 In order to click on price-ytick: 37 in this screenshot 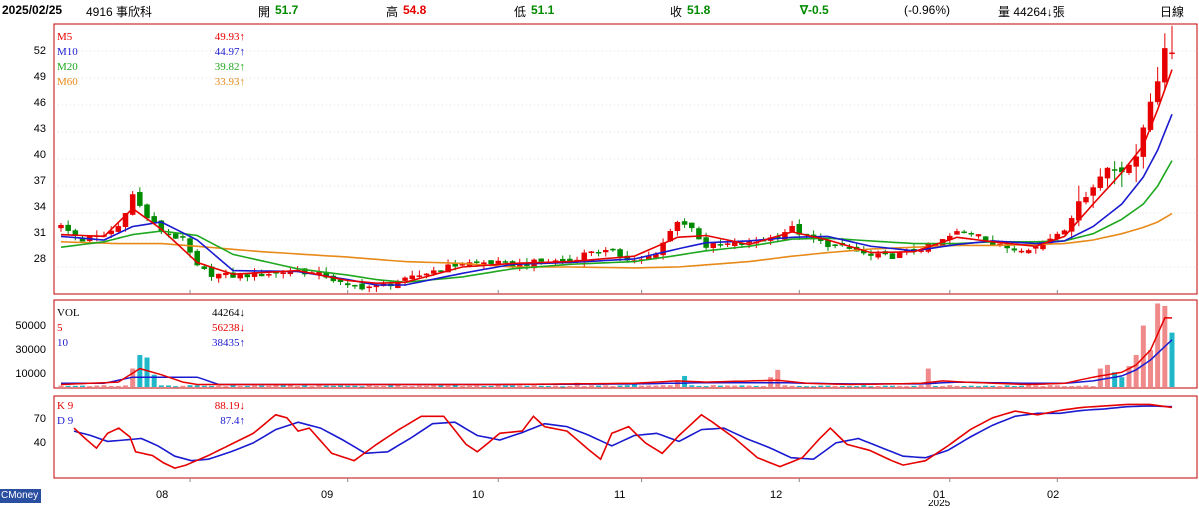, I will do `click(39, 181)`.